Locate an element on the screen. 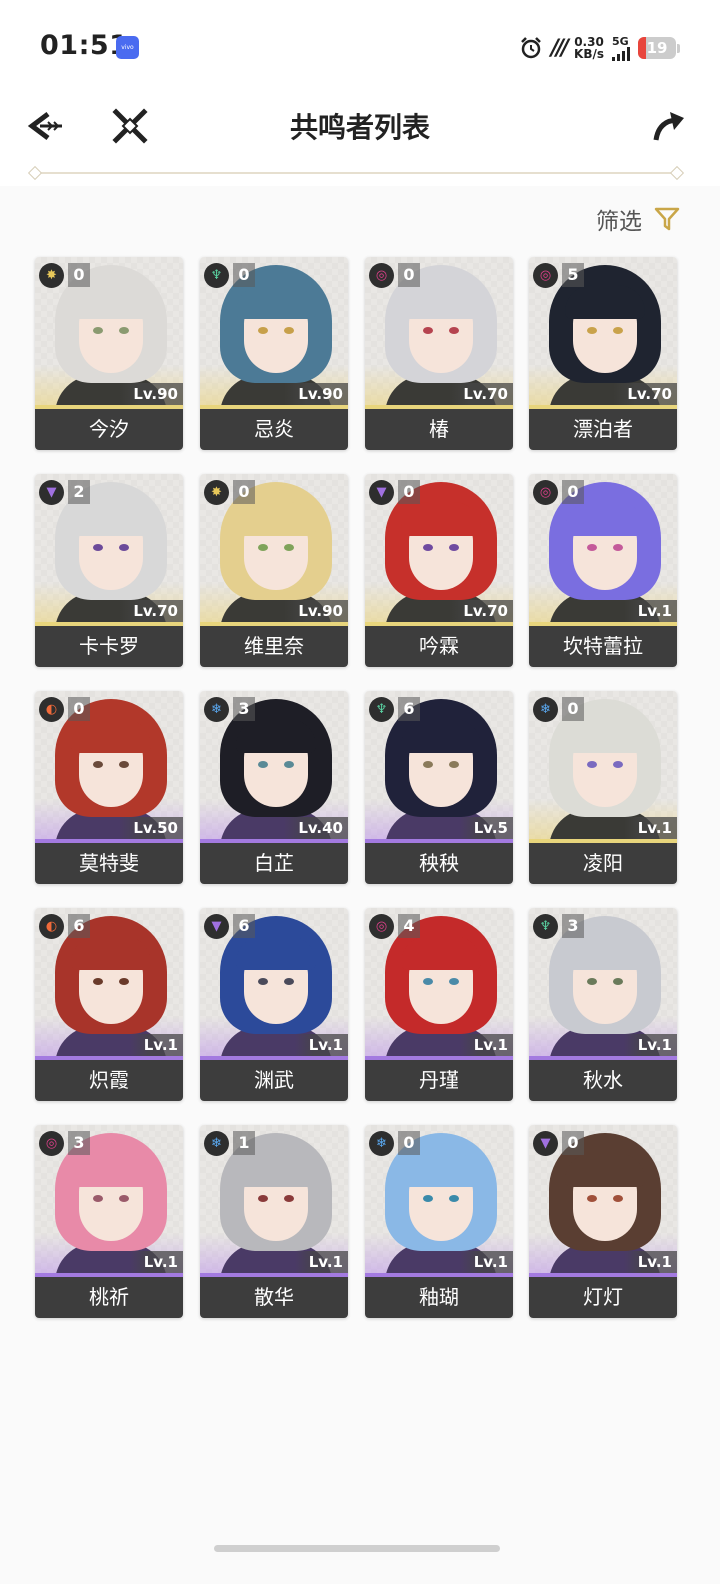  resonator-card: ◐ 6 Lv.1 炽霞 is located at coordinates (109, 1004).